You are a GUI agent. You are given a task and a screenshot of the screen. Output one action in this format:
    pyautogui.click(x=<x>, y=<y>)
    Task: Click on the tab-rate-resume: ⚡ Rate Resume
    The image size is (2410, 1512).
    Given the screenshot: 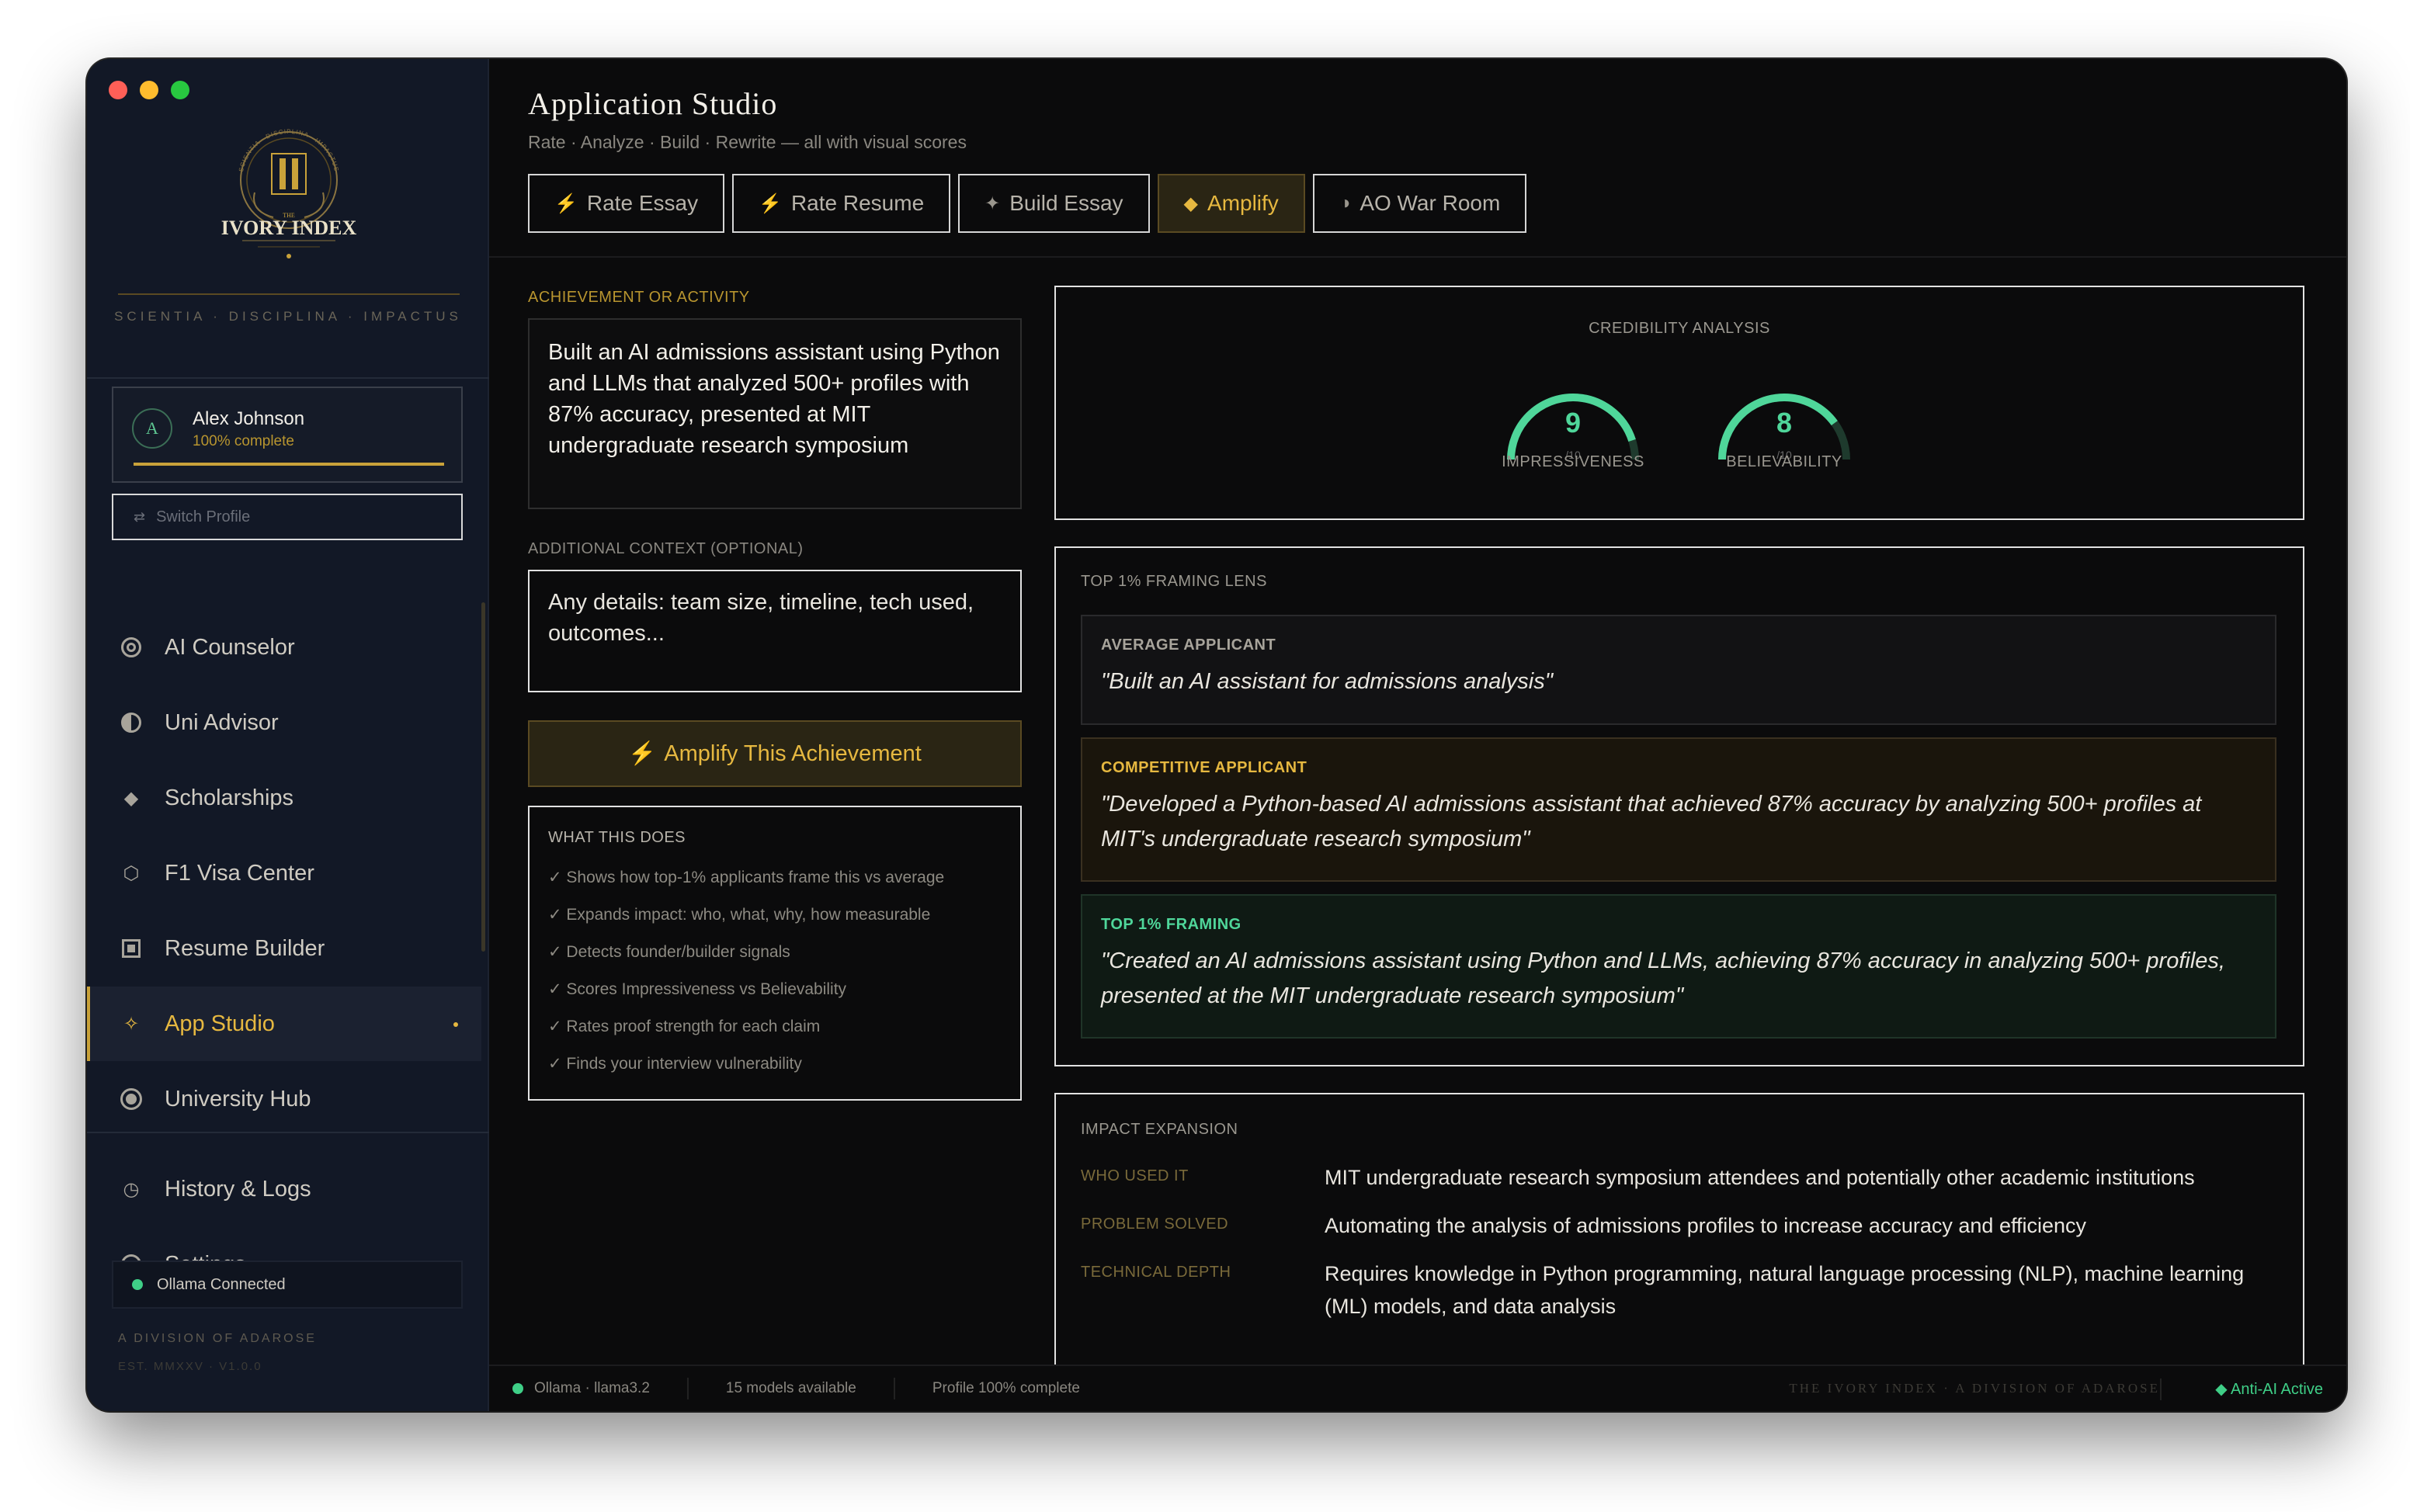 What is the action you would take?
    pyautogui.click(x=841, y=203)
    